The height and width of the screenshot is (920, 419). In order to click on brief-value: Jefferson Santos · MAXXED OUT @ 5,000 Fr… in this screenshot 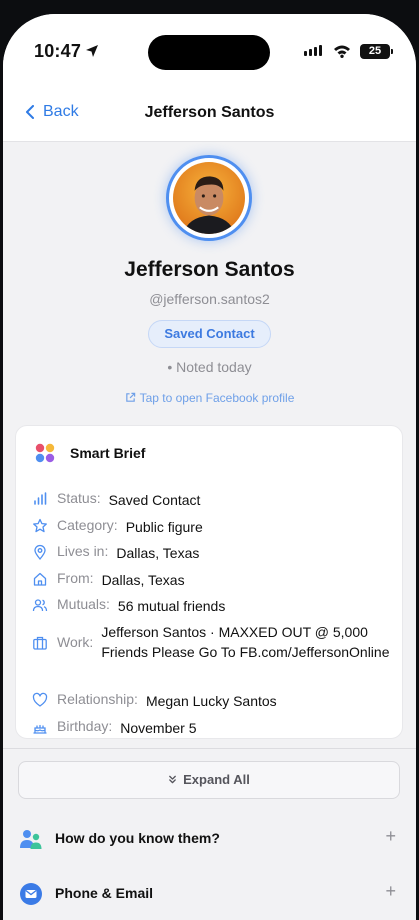, I will do `click(245, 642)`.